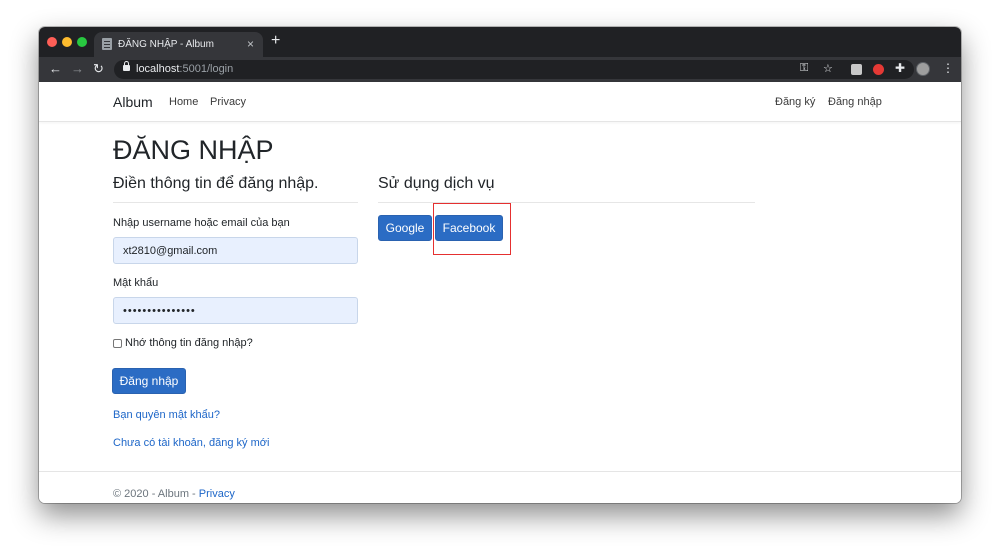 The height and width of the screenshot is (554, 1000). I want to click on lock-icon, so click(126, 66).